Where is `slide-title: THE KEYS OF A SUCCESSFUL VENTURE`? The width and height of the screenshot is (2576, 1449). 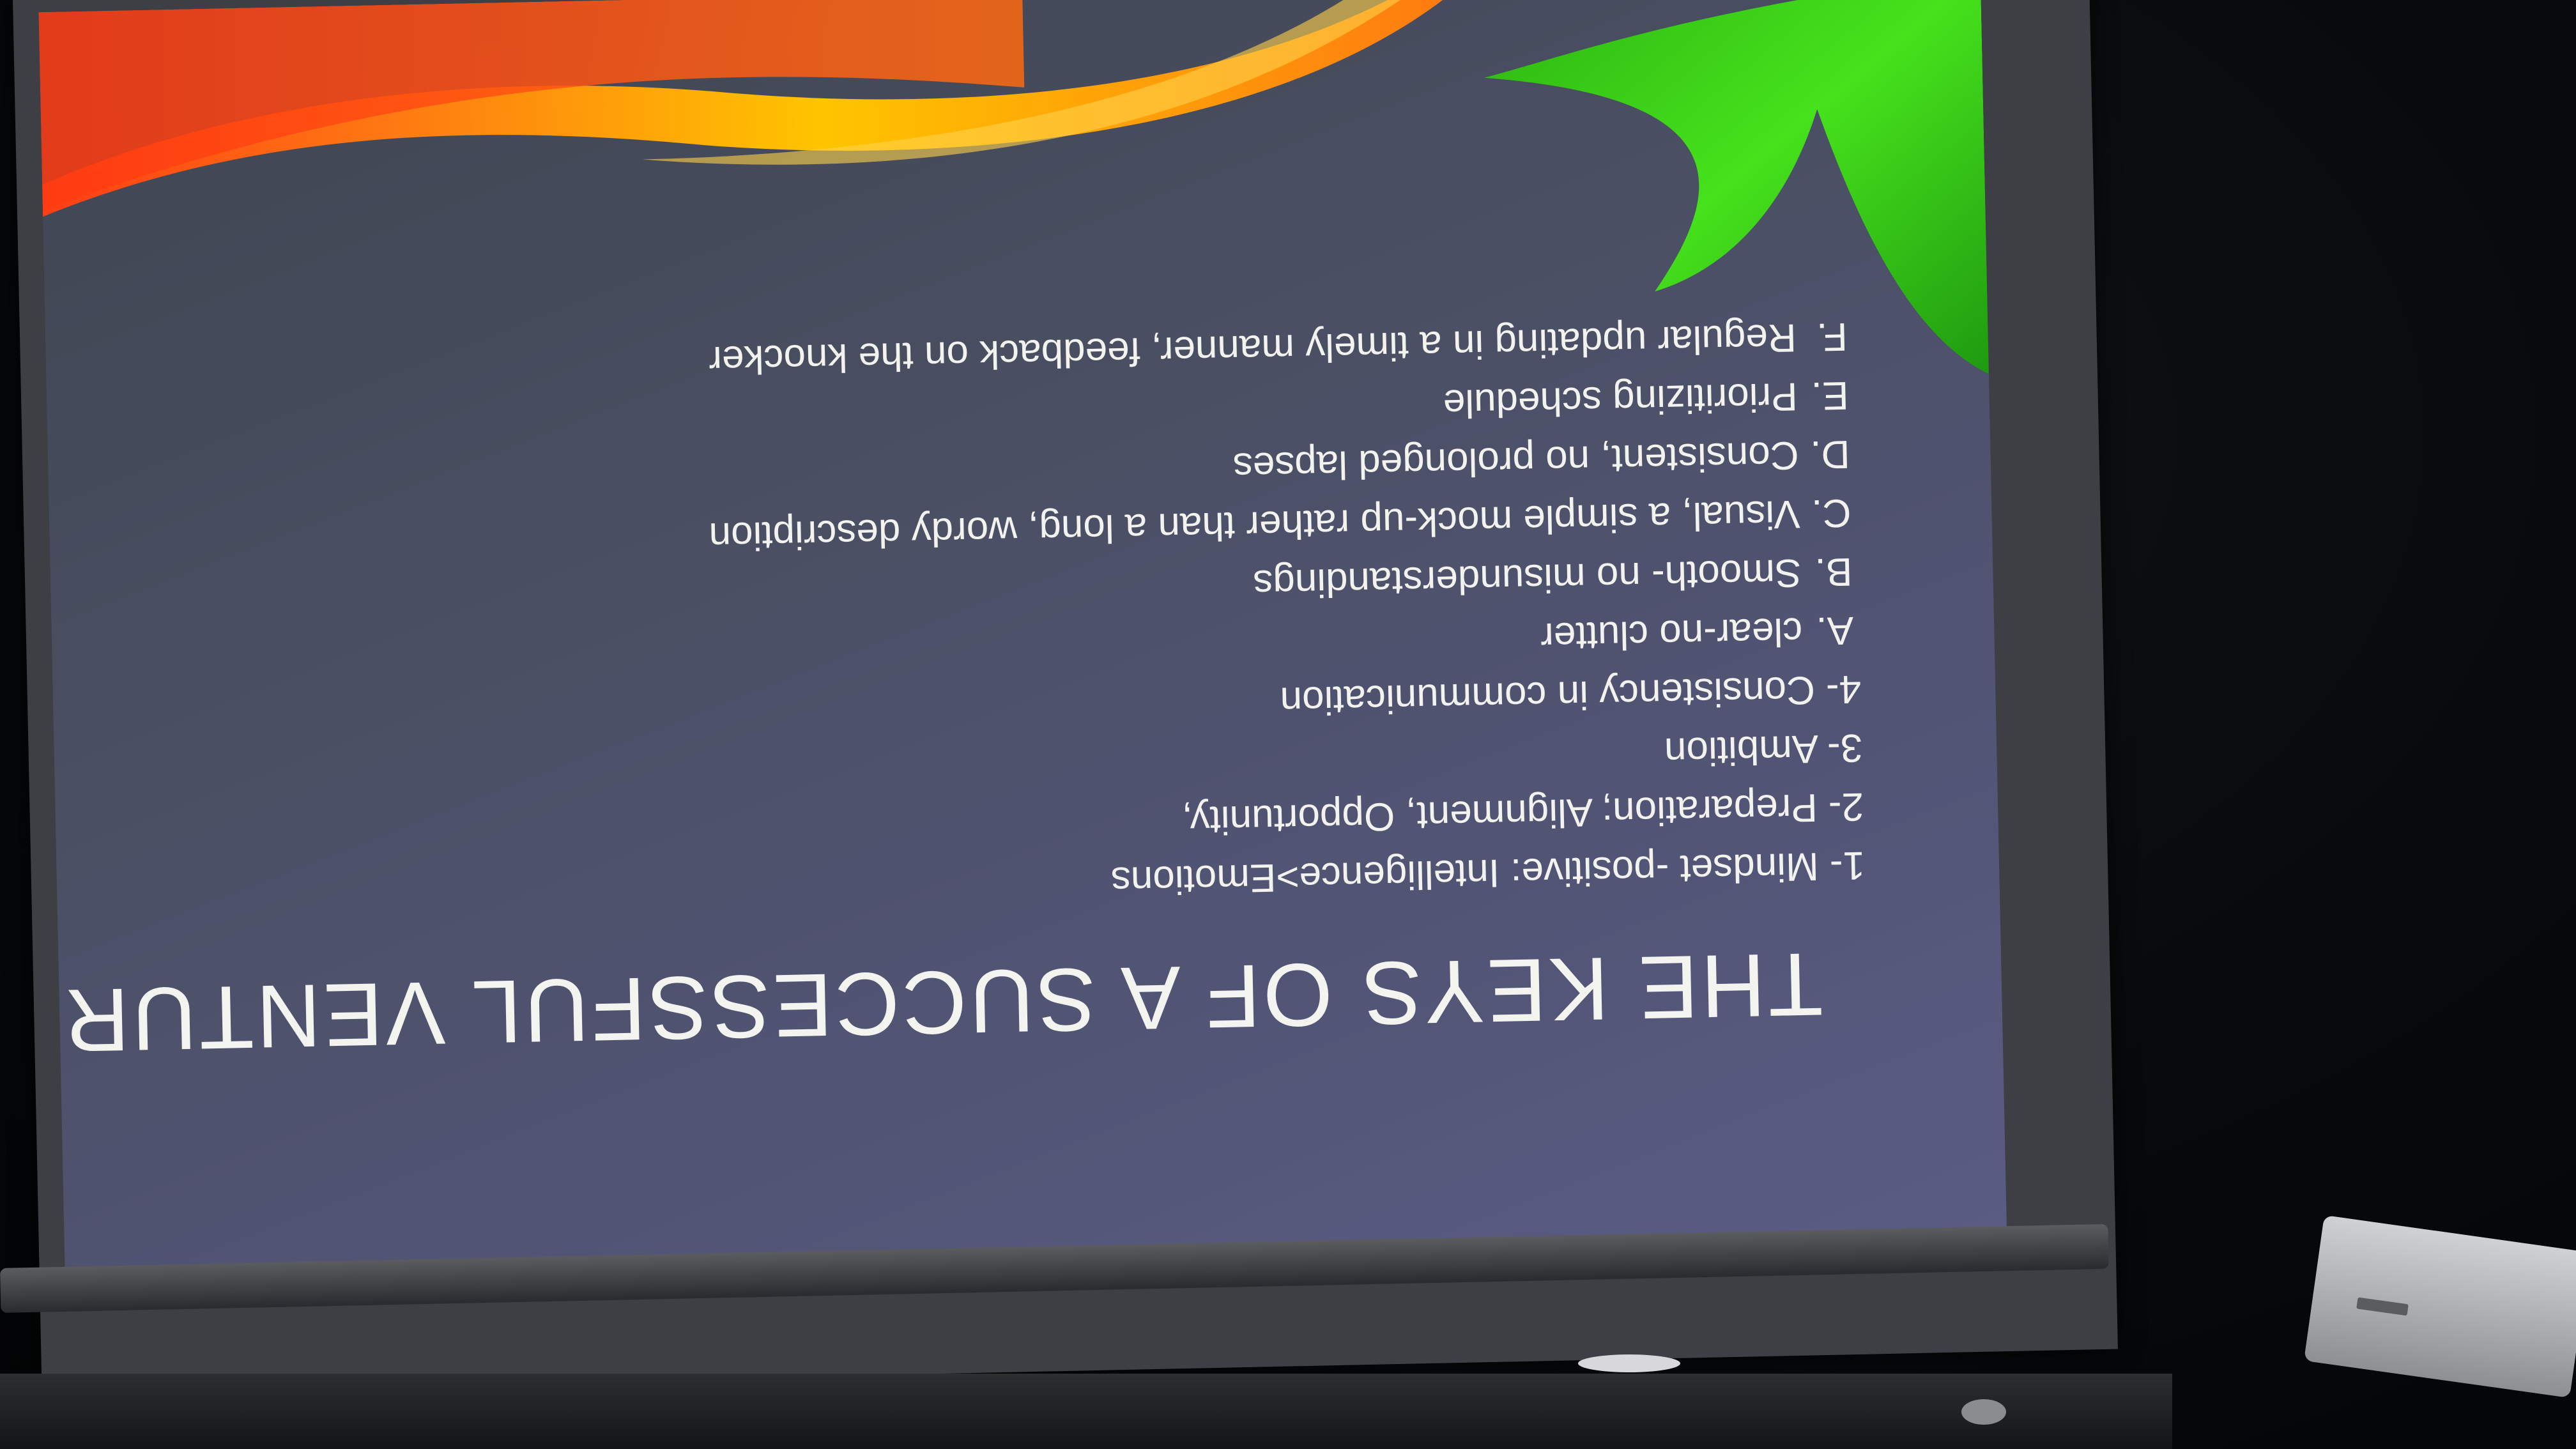
slide-title: THE KEYS OF A SUCCESSFUL VENTURE is located at coordinates (931, 1003).